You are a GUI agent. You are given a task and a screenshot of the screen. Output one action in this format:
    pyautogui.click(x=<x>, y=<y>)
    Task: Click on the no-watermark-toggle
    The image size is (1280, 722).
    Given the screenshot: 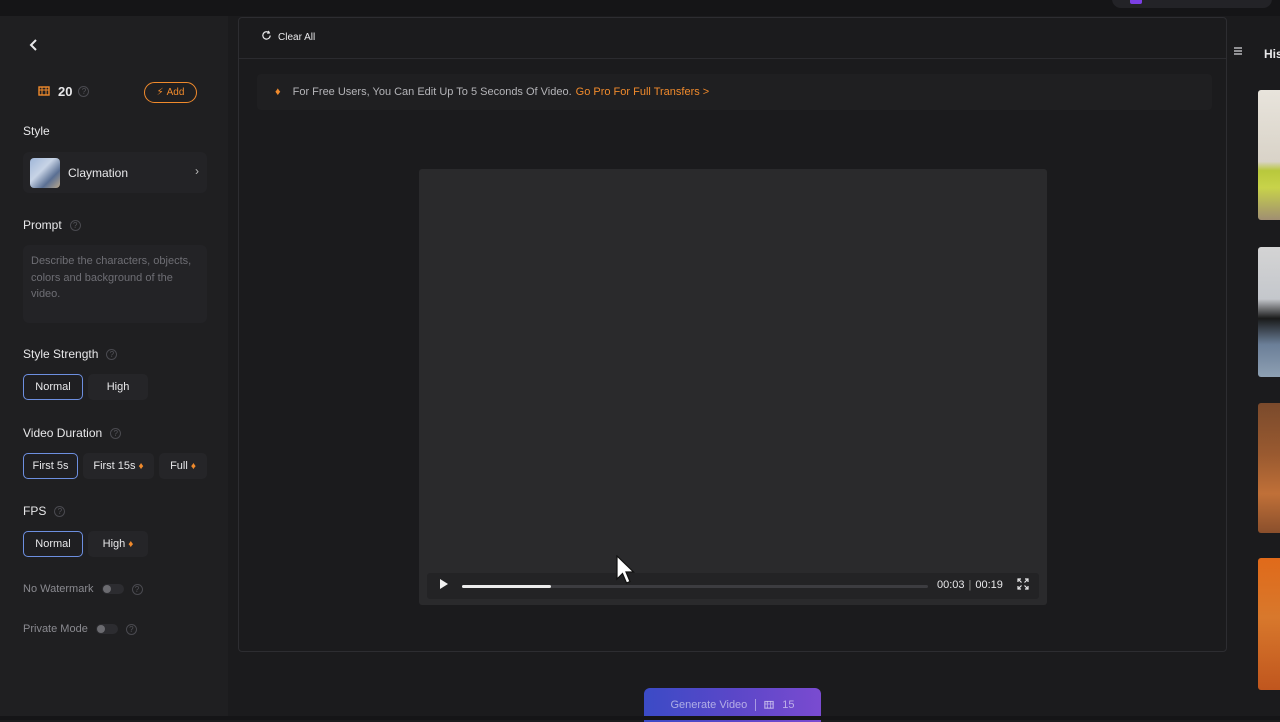 What is the action you would take?
    pyautogui.click(x=112, y=589)
    